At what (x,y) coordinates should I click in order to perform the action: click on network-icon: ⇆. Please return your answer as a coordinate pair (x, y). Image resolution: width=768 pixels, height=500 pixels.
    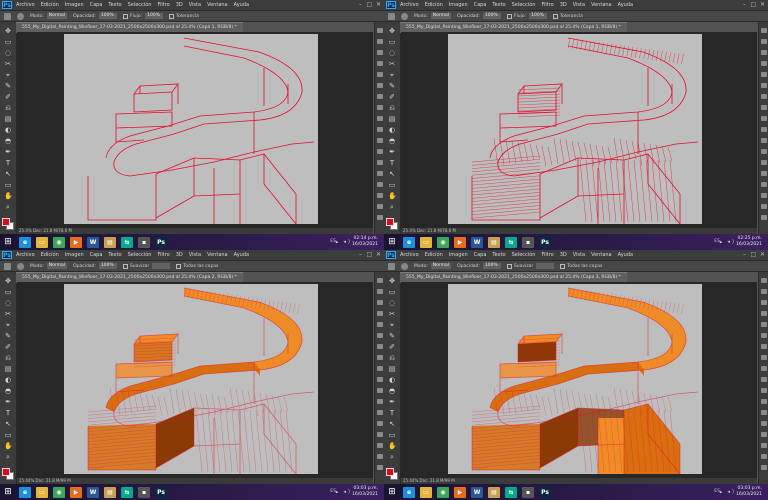
    Looking at the image, I should click on (127, 242).